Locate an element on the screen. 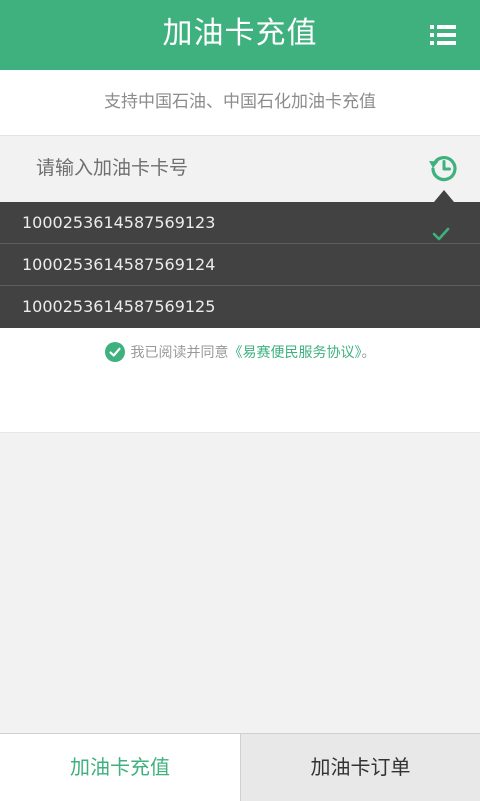 Image resolution: width=480 pixels, height=801 pixels. app-header: 加油卡充值 is located at coordinates (240, 35).